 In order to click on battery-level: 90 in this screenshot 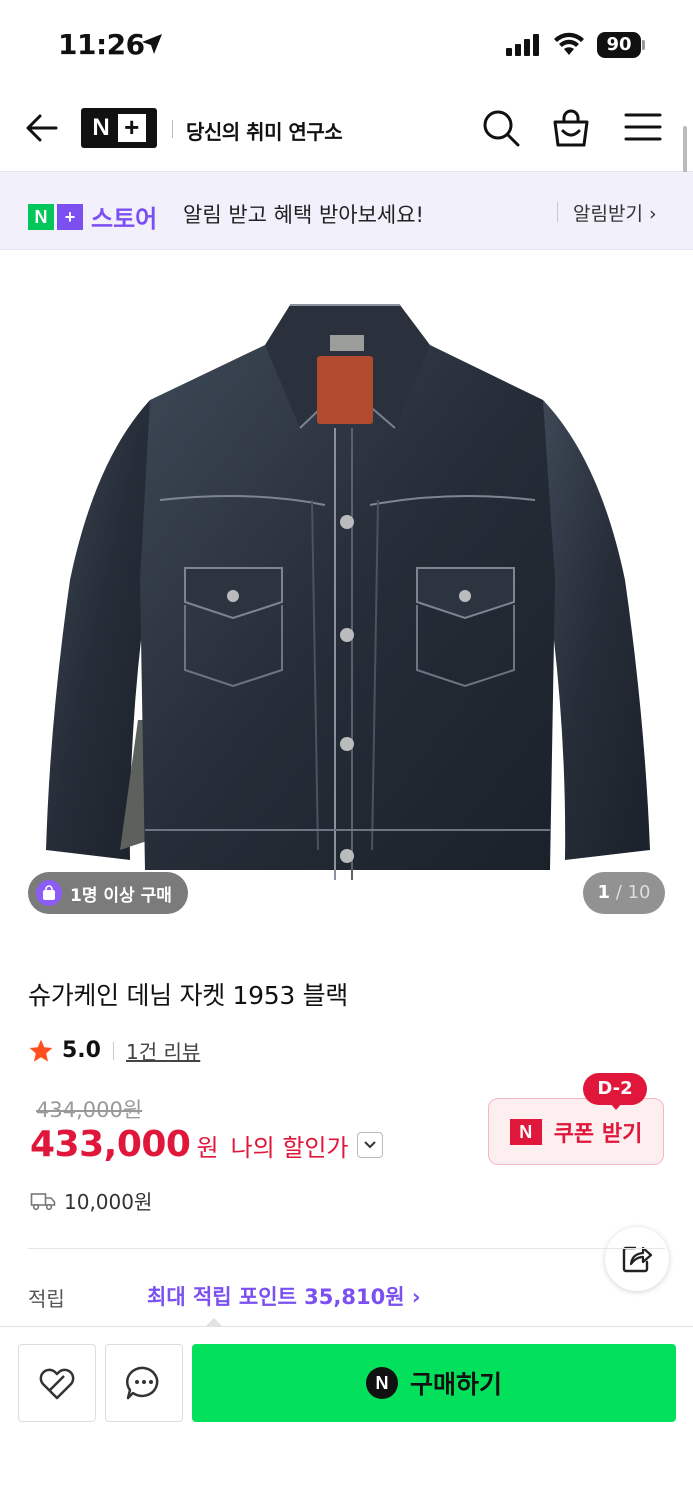, I will do `click(619, 45)`.